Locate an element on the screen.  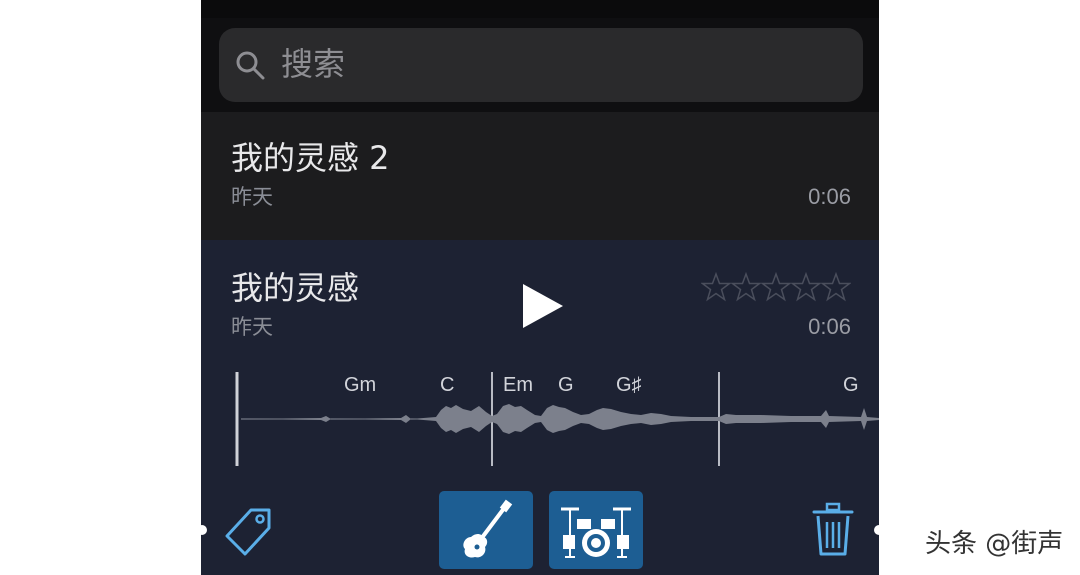
electric-guitar-icon is located at coordinates (488, 528).